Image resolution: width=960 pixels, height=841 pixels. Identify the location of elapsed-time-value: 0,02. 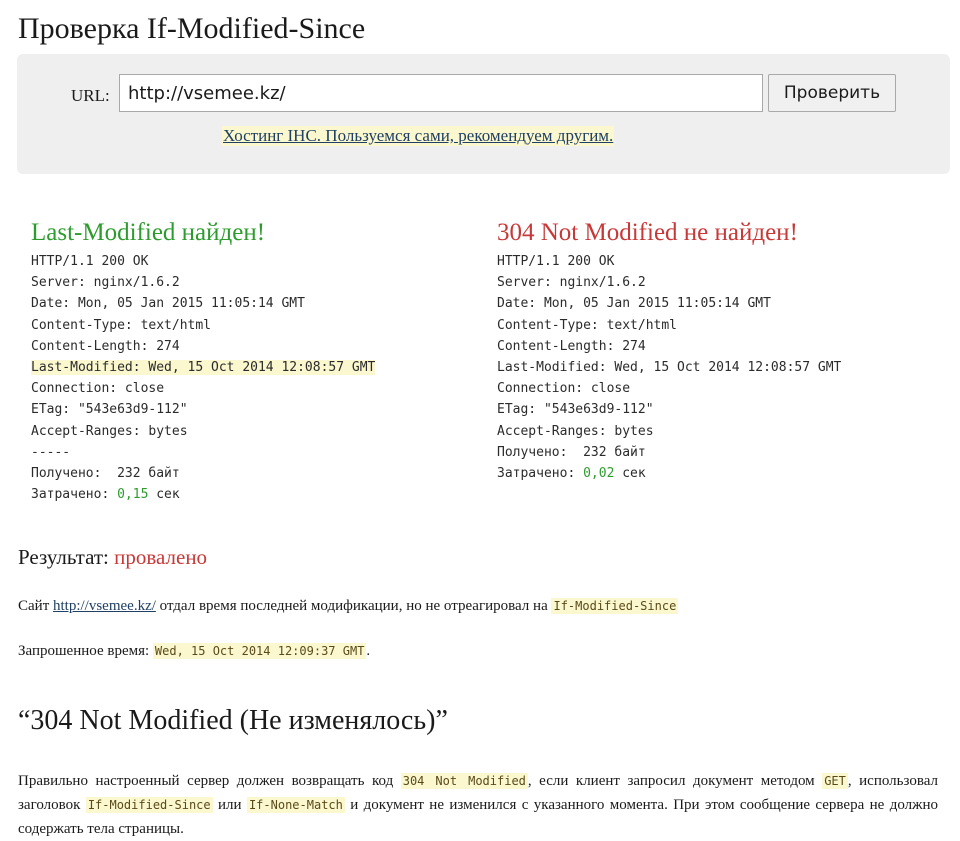
(599, 473).